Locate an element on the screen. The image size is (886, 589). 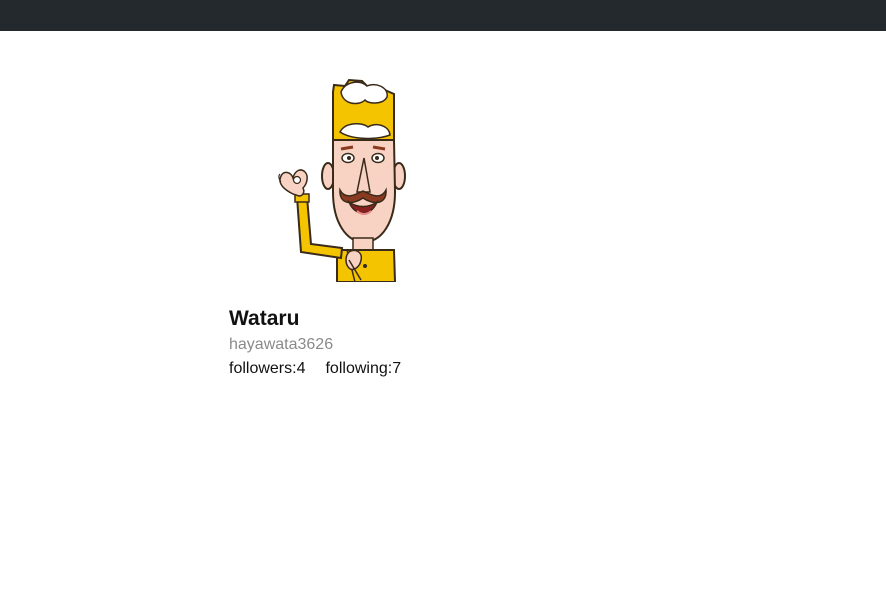
profile-login: hayawata3626 is located at coordinates (281, 344).